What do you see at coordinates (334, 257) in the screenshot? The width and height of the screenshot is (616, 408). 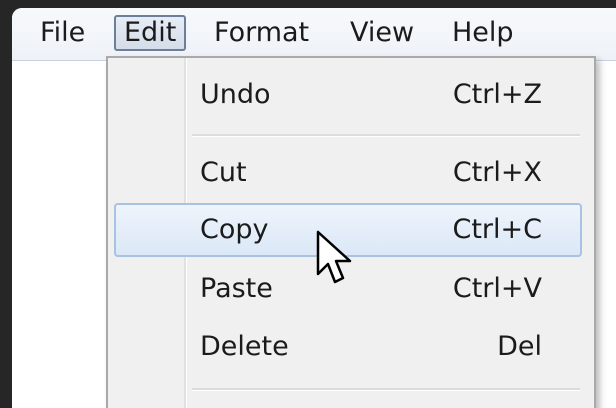 I see `mouse-pointer-icon` at bounding box center [334, 257].